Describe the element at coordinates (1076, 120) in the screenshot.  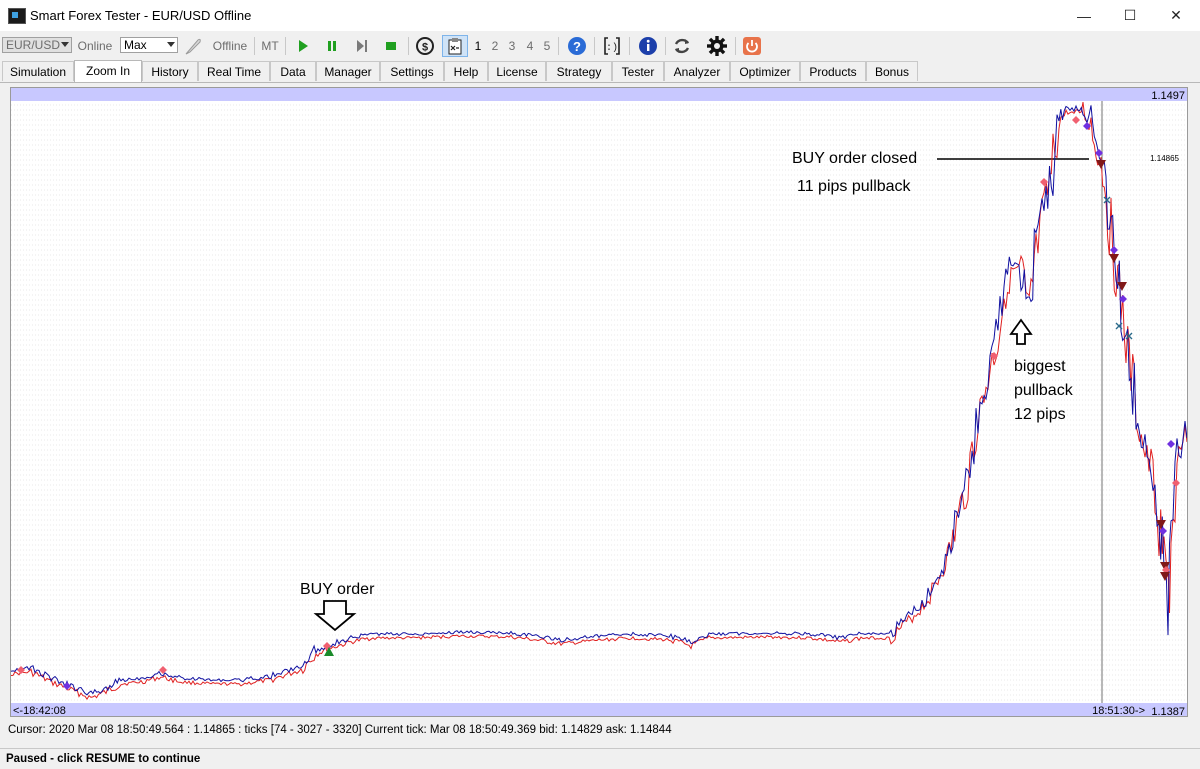
I see `pink-diamond-marker` at that location.